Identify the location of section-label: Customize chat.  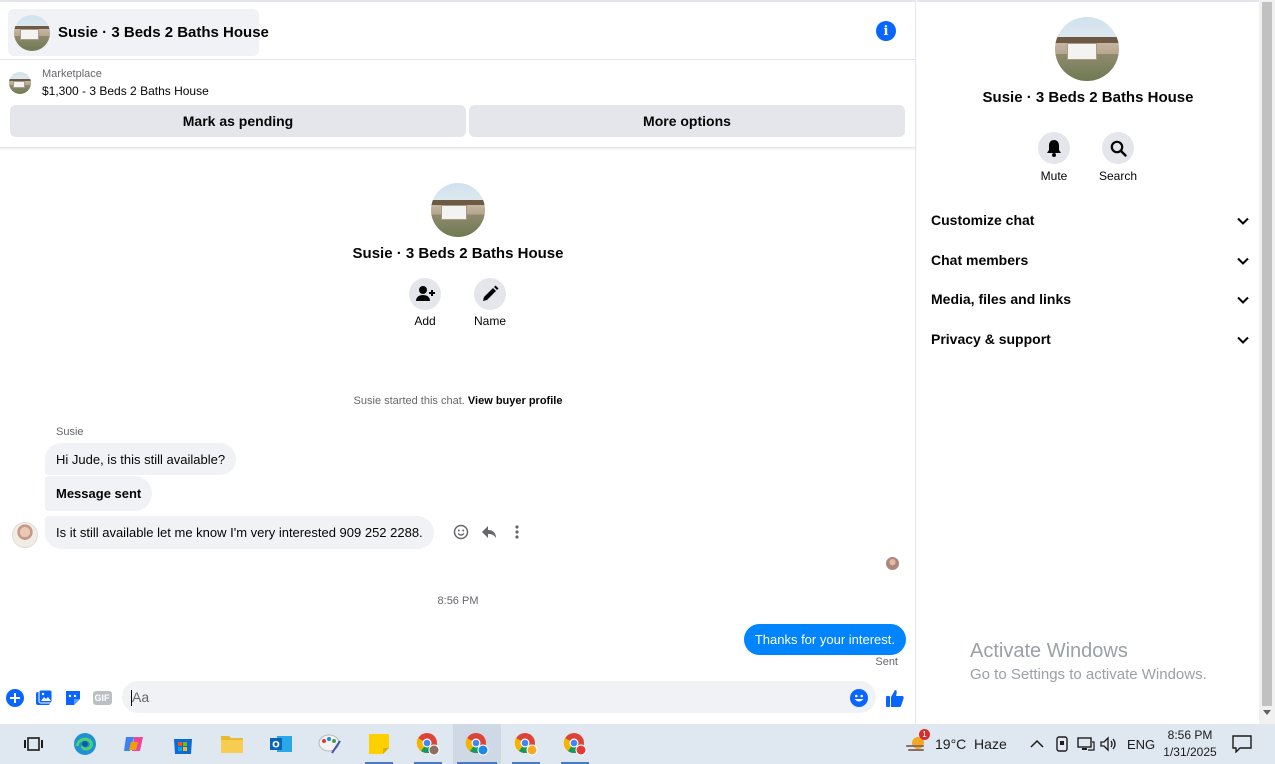
(983, 220).